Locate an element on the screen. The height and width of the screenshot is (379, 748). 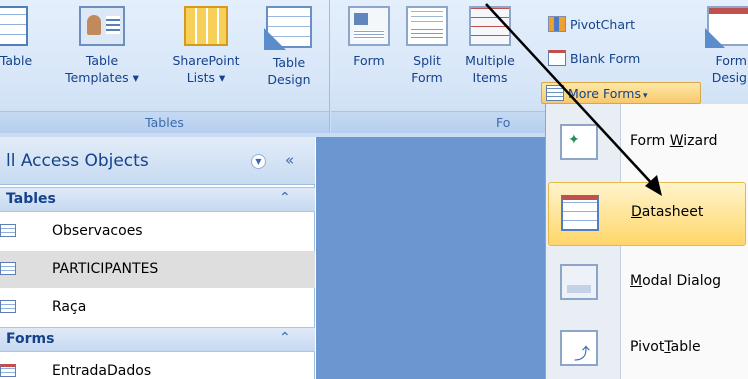
blank-form-icon is located at coordinates (557, 58).